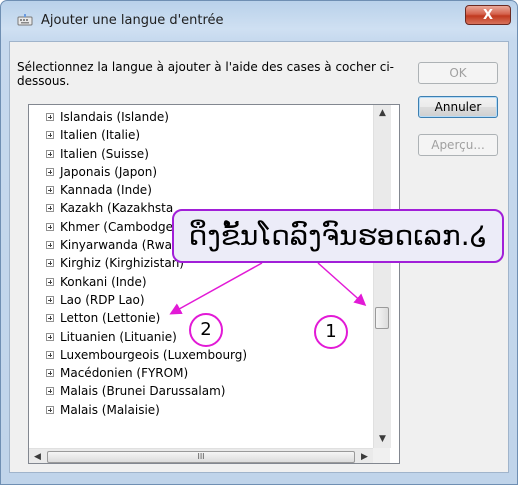 The image size is (518, 485). Describe the element at coordinates (331, 332) in the screenshot. I see `annotation-badge-1: 1` at that location.